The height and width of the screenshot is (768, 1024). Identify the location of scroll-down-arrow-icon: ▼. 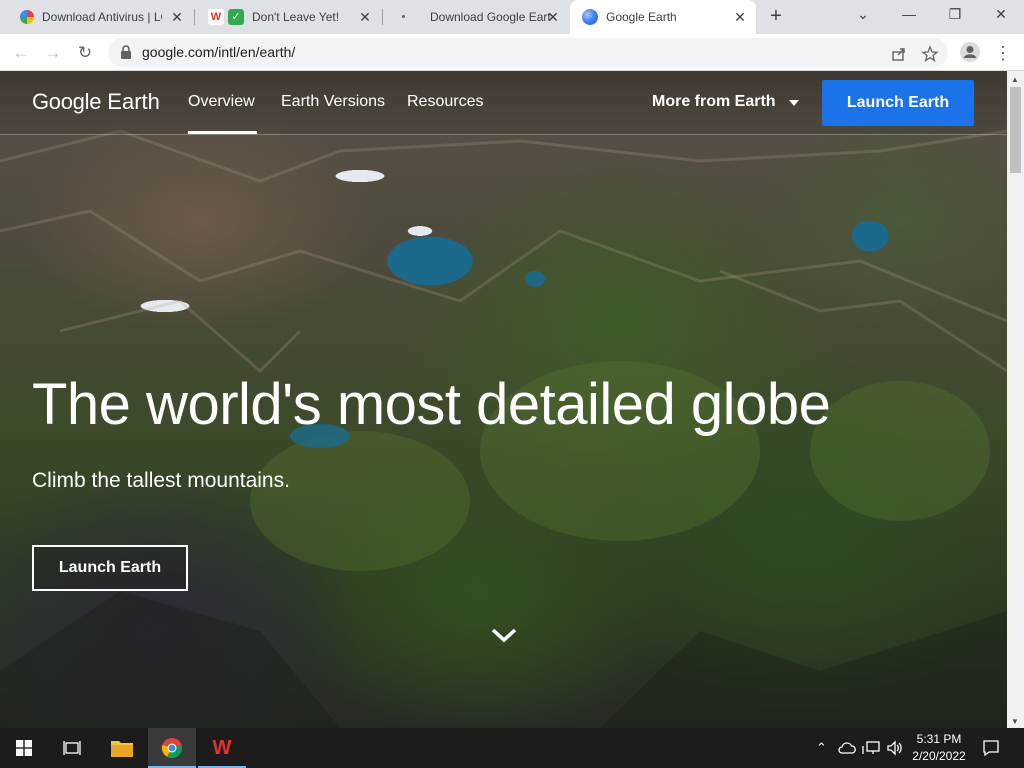
(1015, 721).